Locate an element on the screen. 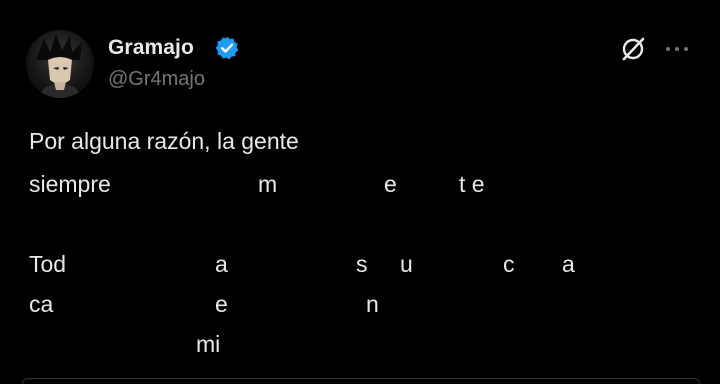  tweet-text-fragment: Tod is located at coordinates (48, 264).